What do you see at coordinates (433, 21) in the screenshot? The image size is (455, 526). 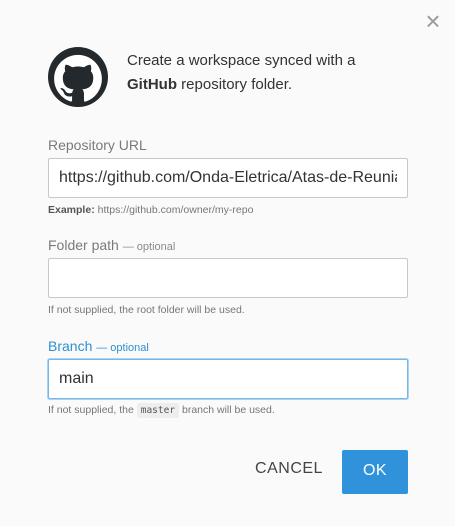 I see `close-icon: ×` at bounding box center [433, 21].